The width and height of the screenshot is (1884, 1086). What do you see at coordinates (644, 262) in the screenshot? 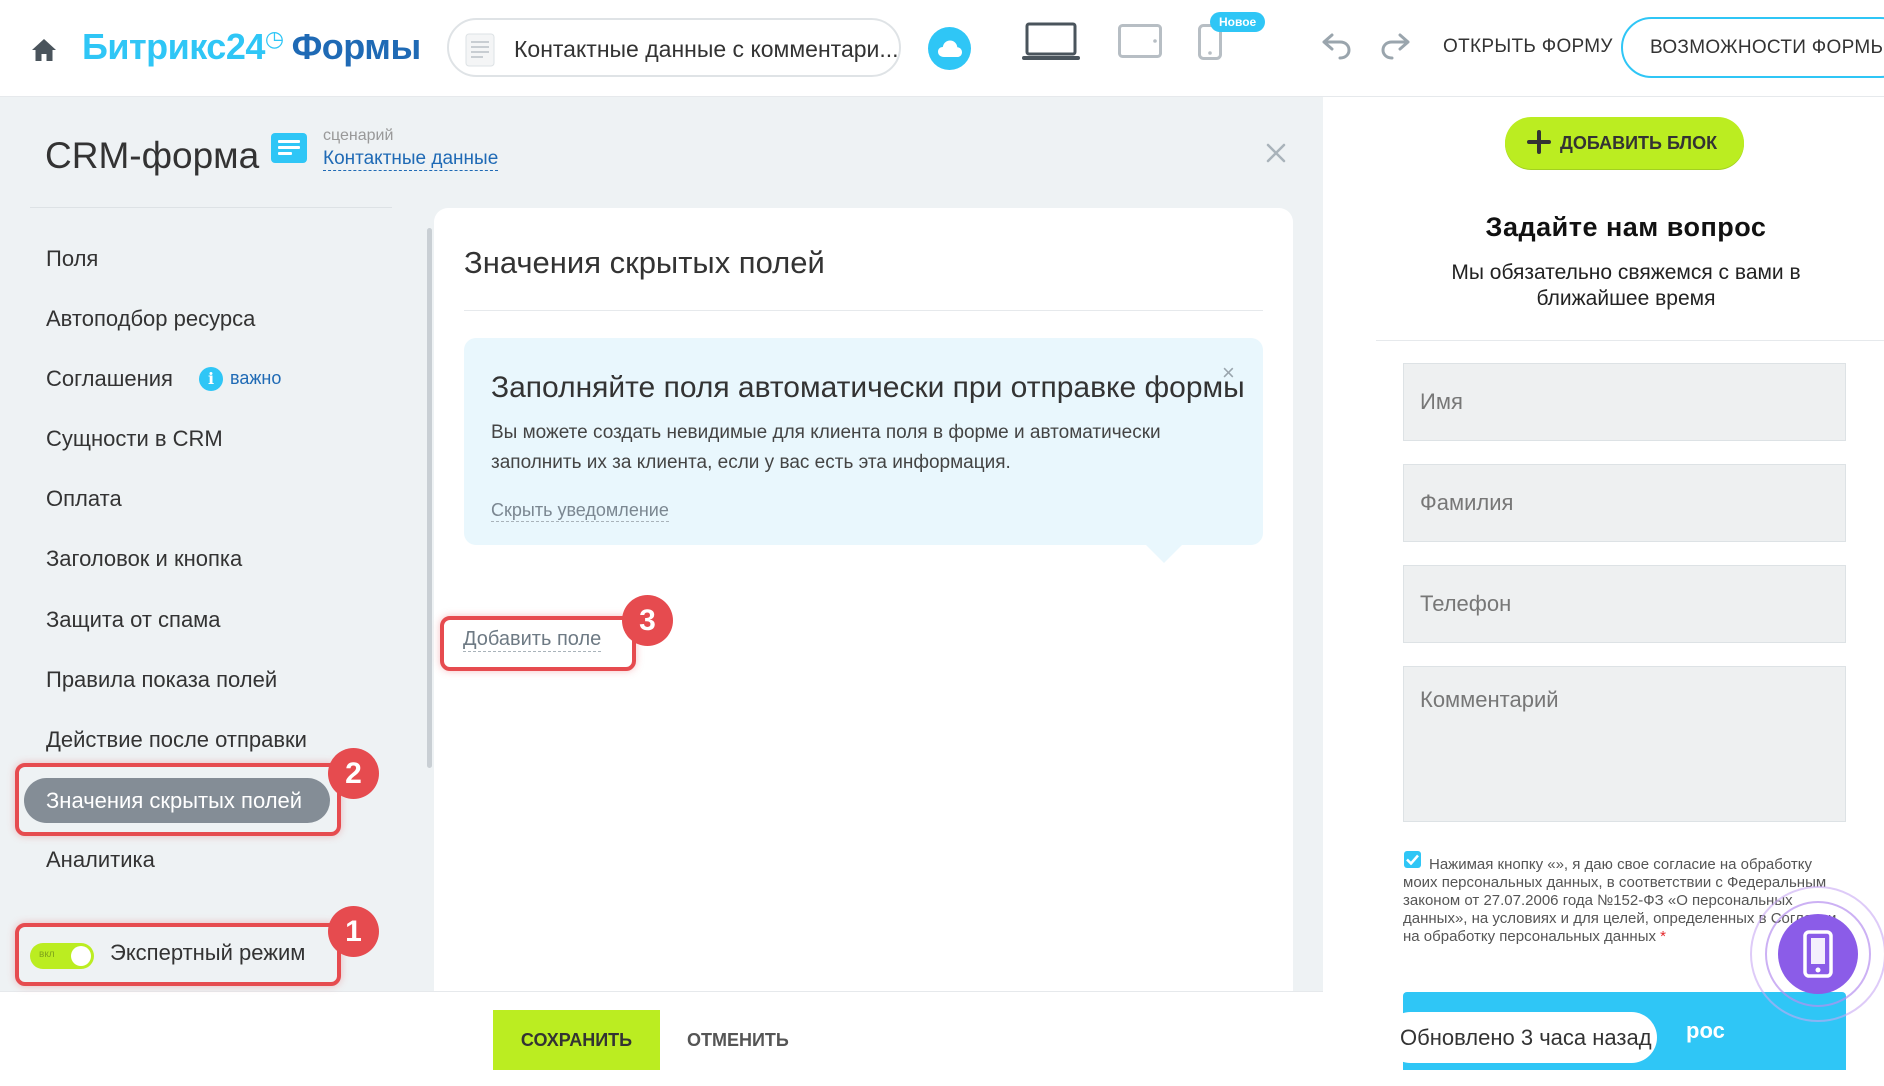
I see `card-title: Значения скрытых полей` at bounding box center [644, 262].